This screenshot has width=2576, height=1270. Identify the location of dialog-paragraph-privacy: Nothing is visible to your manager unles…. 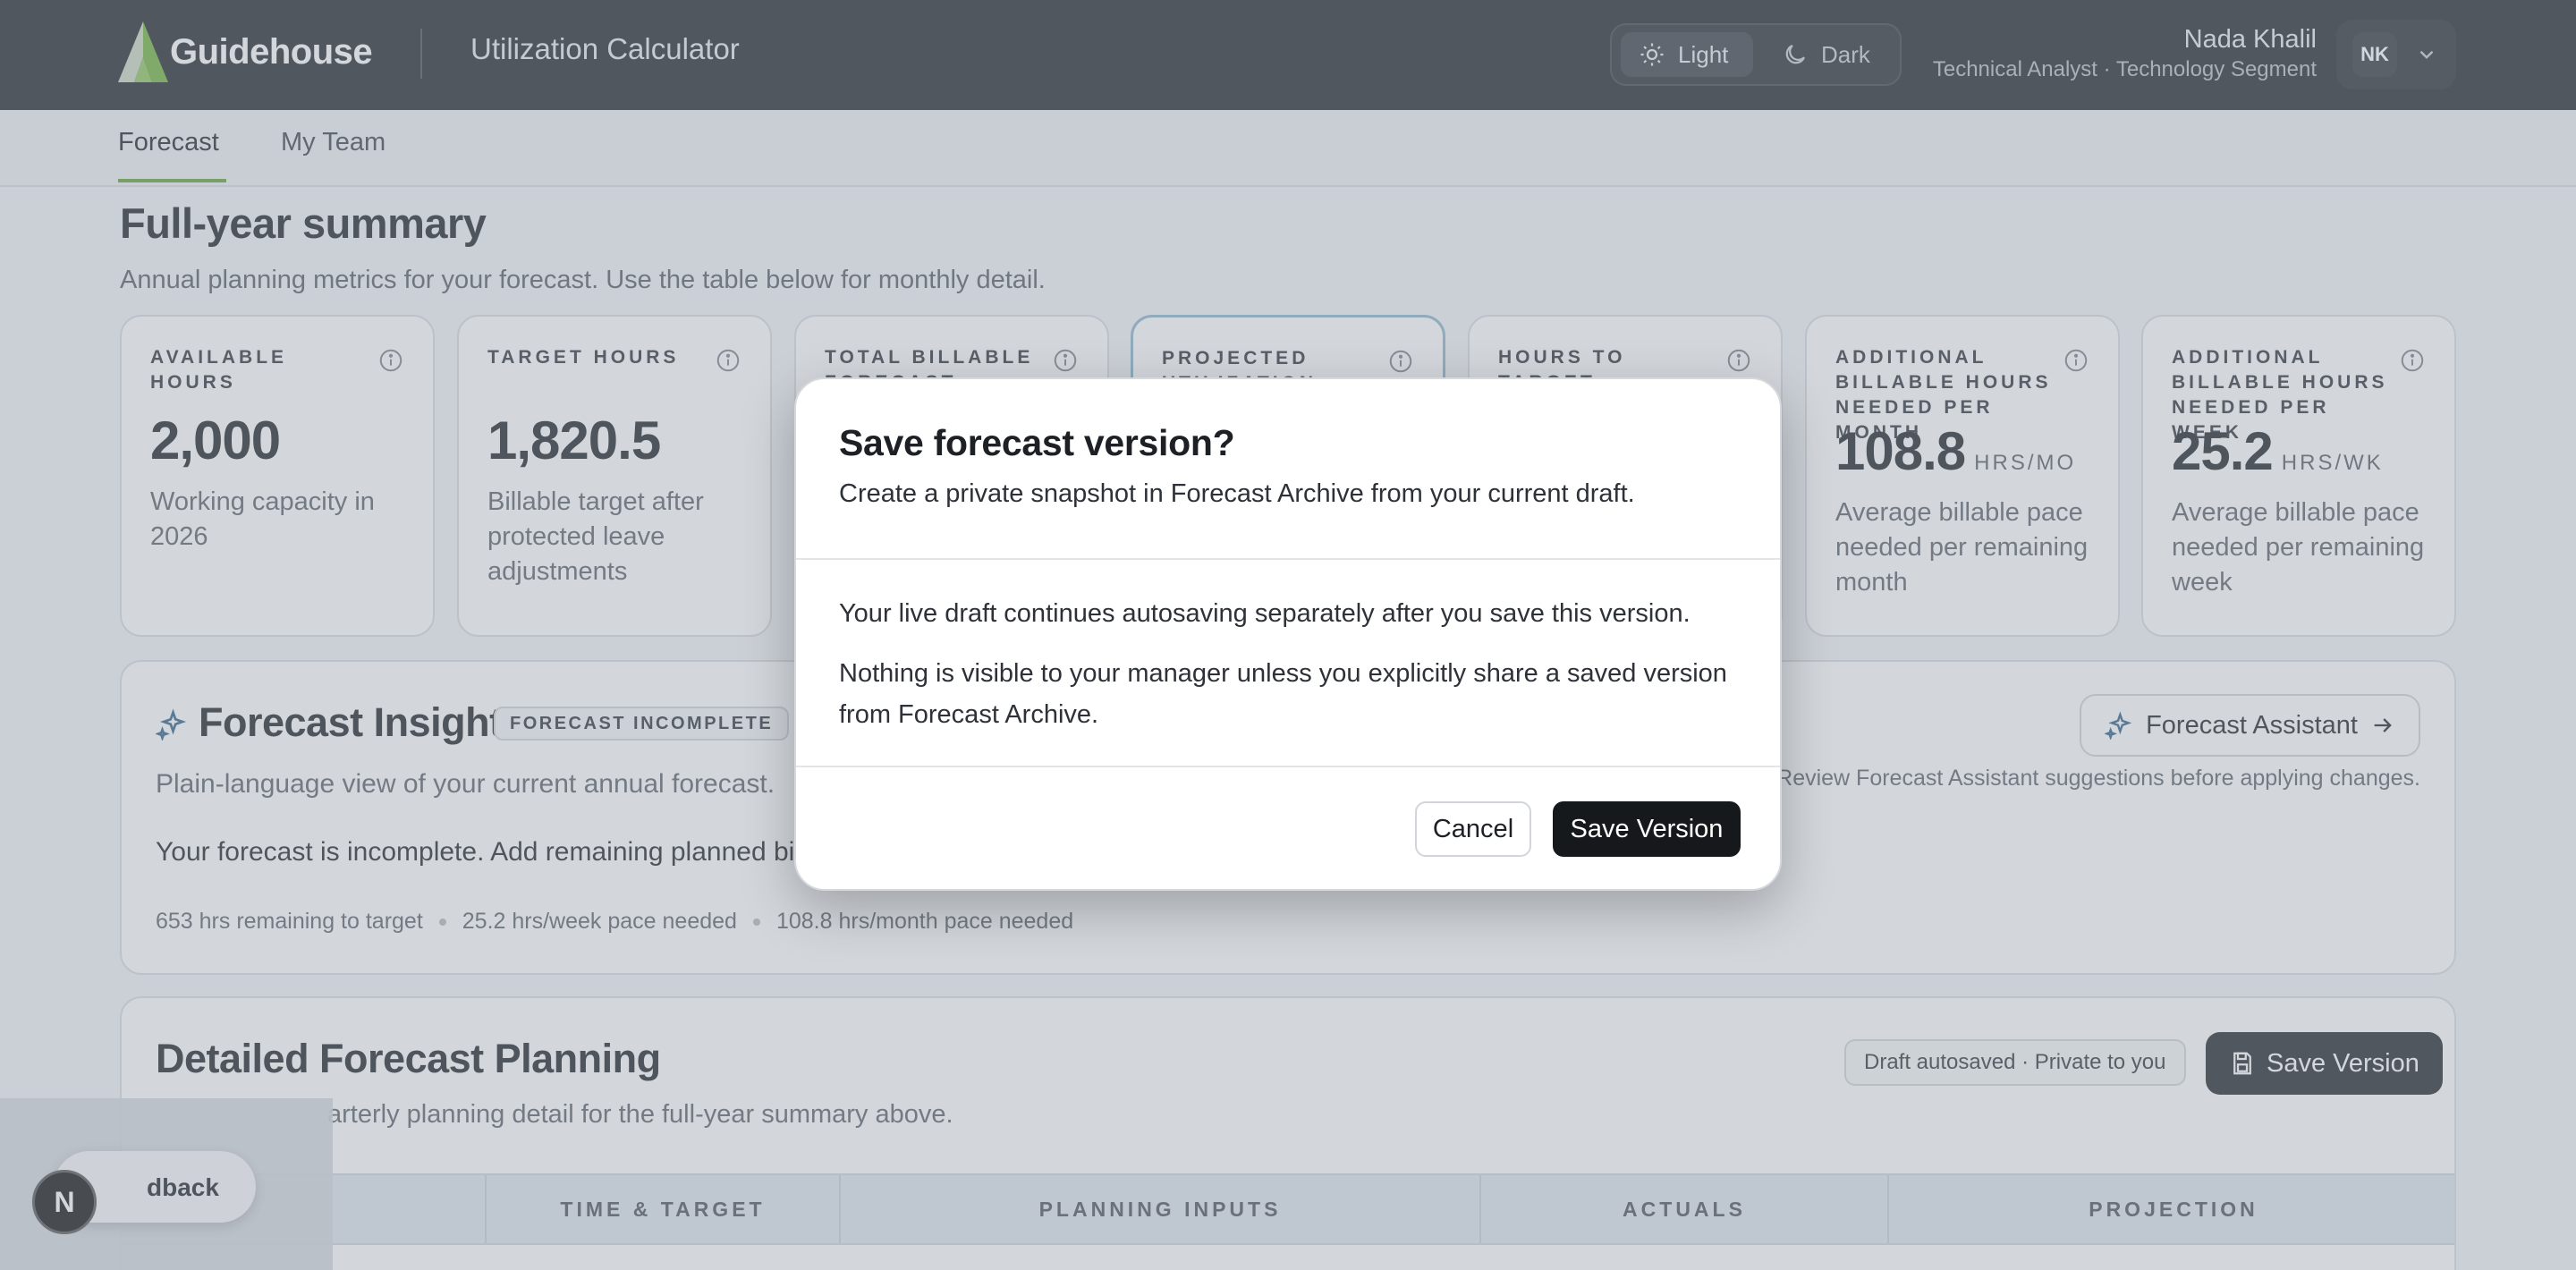
(1283, 694).